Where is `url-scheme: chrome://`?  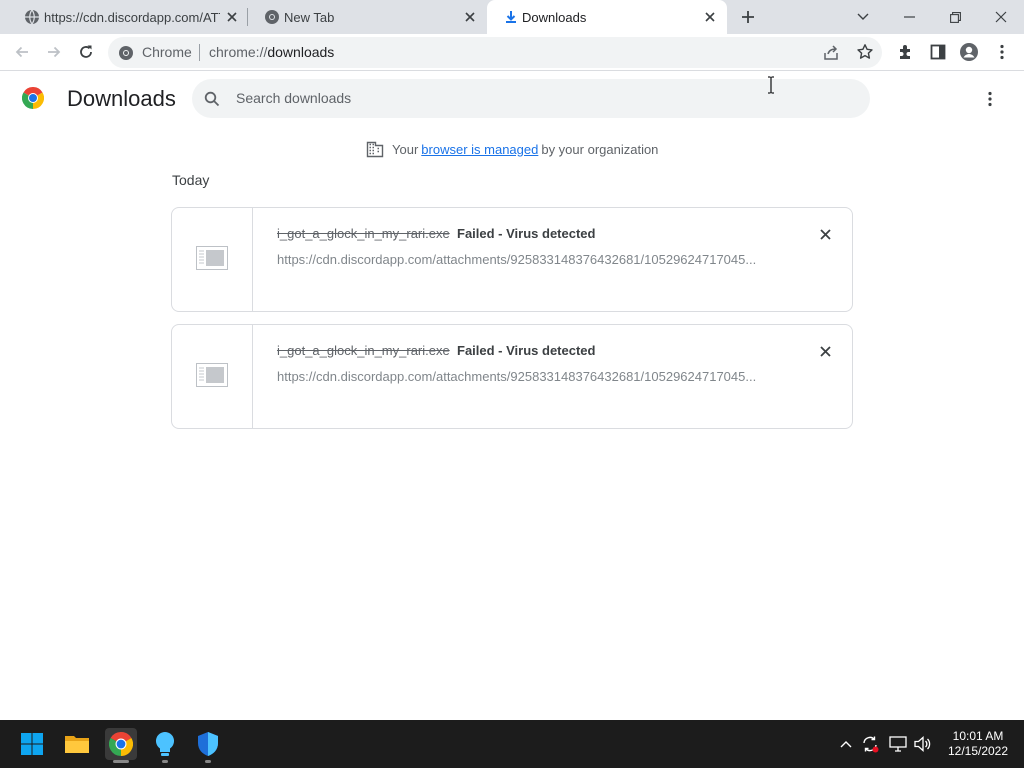
url-scheme: chrome:// is located at coordinates (238, 52).